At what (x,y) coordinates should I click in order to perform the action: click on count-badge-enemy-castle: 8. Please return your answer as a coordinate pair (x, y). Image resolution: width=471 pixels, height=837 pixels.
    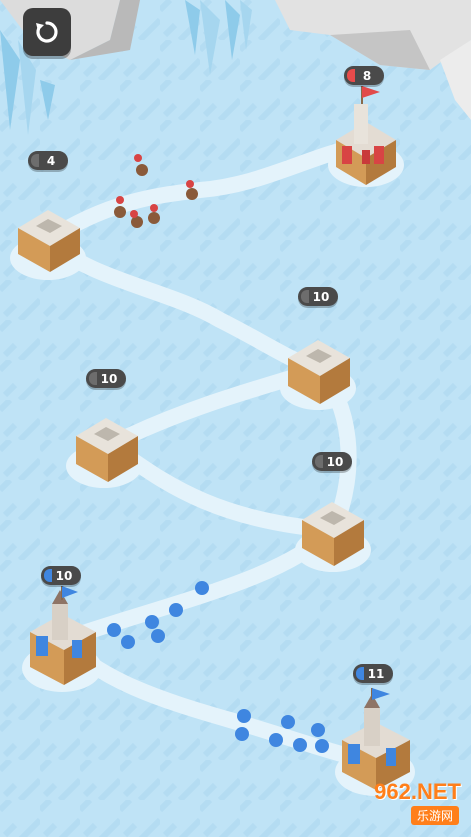
    Looking at the image, I should click on (364, 75).